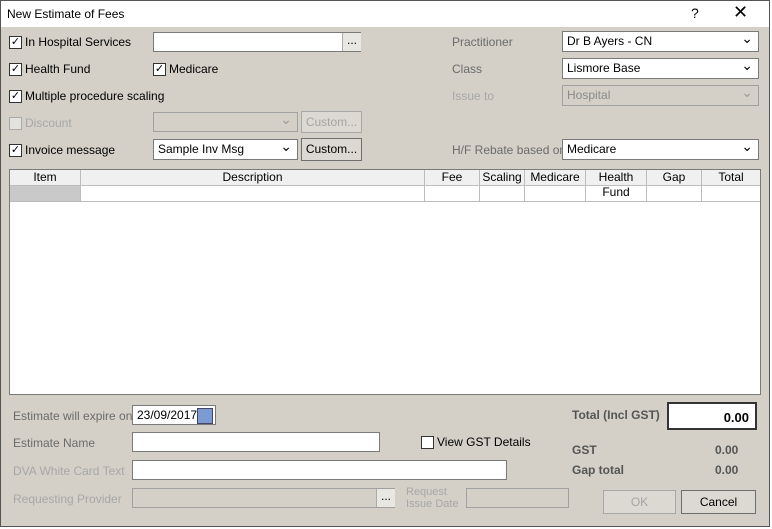 This screenshot has width=772, height=529. Describe the element at coordinates (66, 14) in the screenshot. I see `window-title: New Estimate of Fees` at that location.